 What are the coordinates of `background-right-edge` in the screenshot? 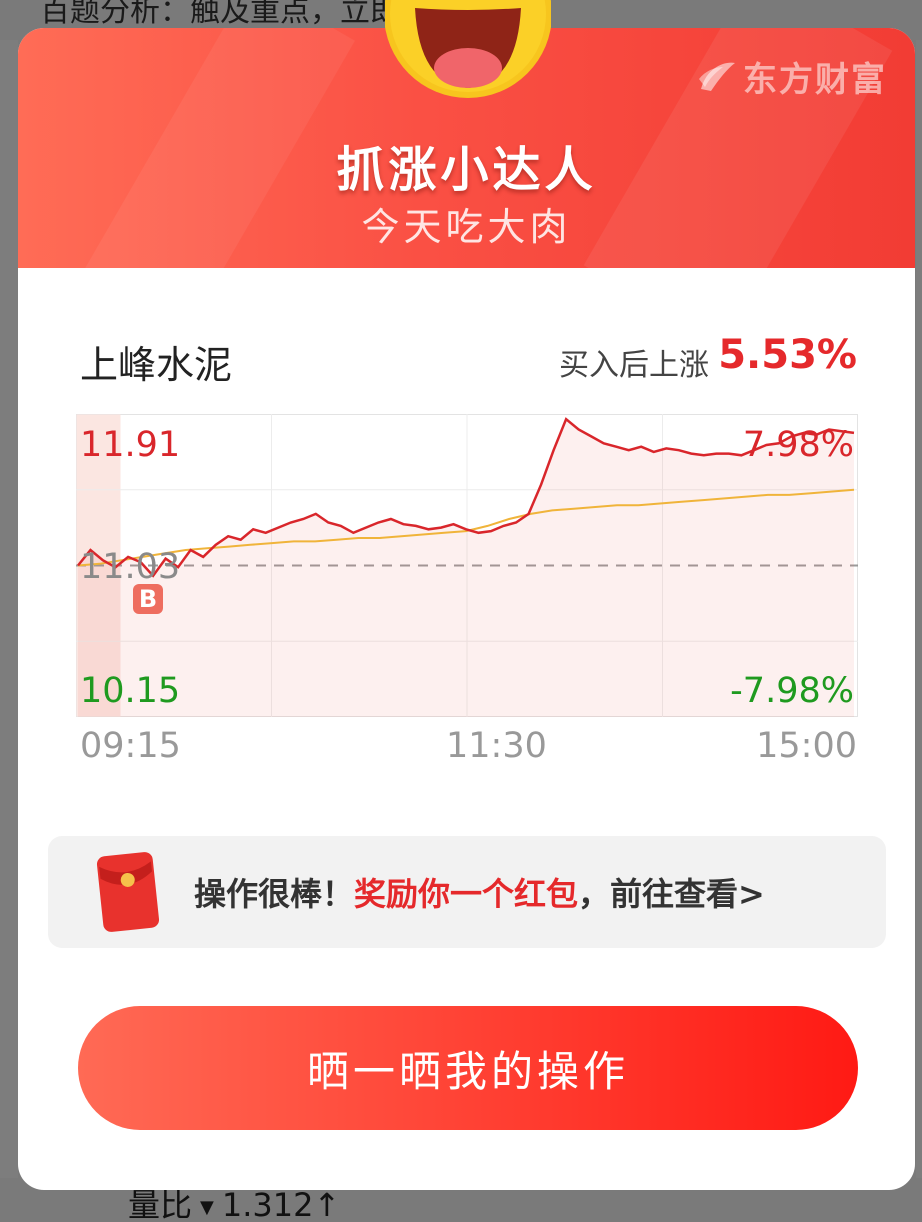 It's located at (919, 610).